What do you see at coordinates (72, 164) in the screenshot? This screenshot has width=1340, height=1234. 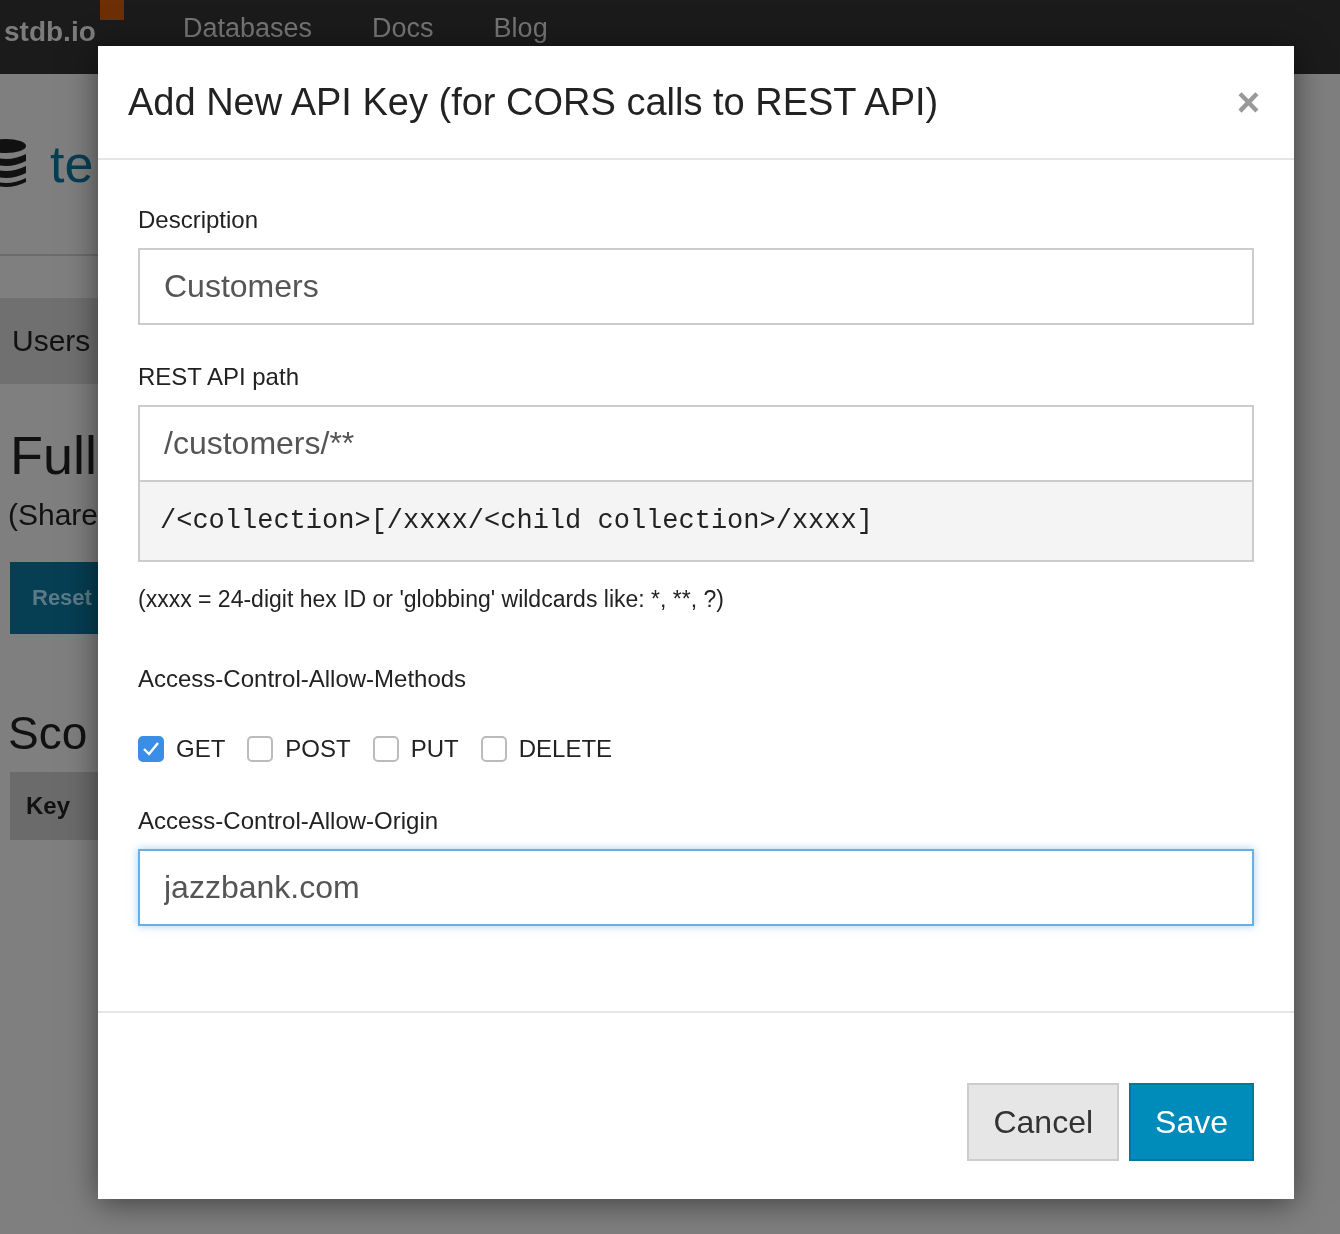 I see `page-heading: te` at bounding box center [72, 164].